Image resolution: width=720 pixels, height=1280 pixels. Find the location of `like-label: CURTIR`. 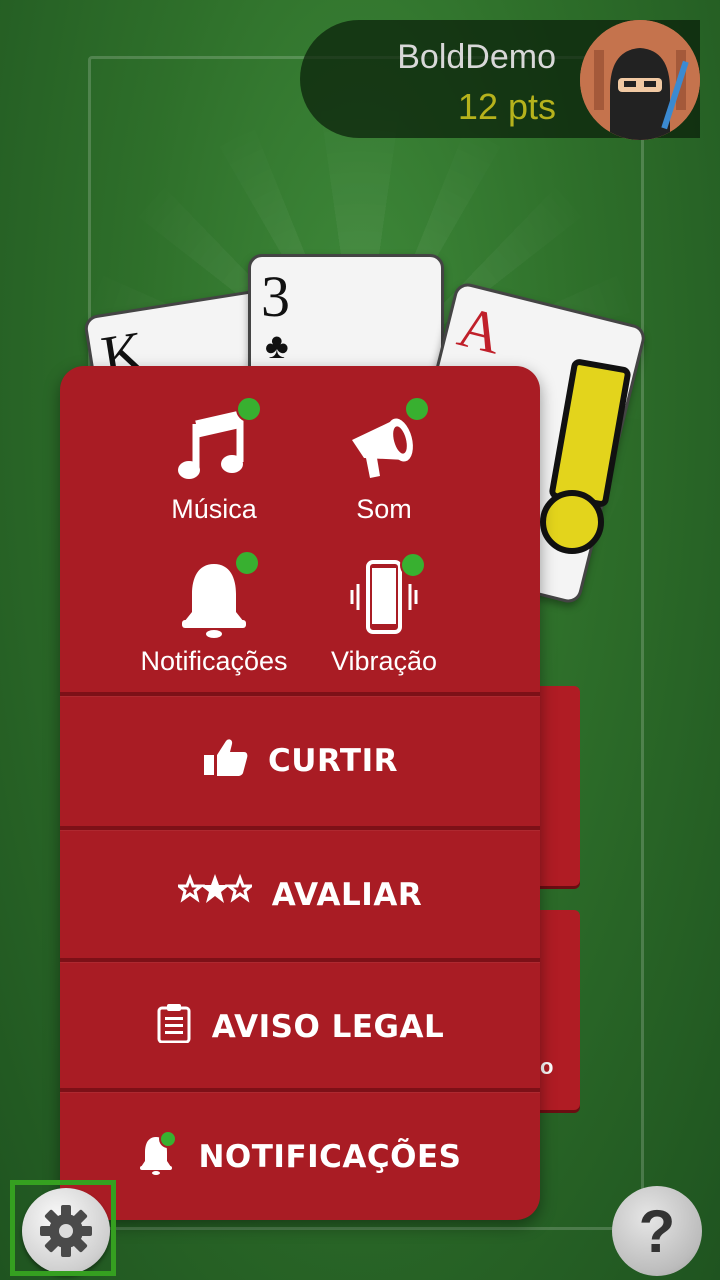

like-label: CURTIR is located at coordinates (333, 761).